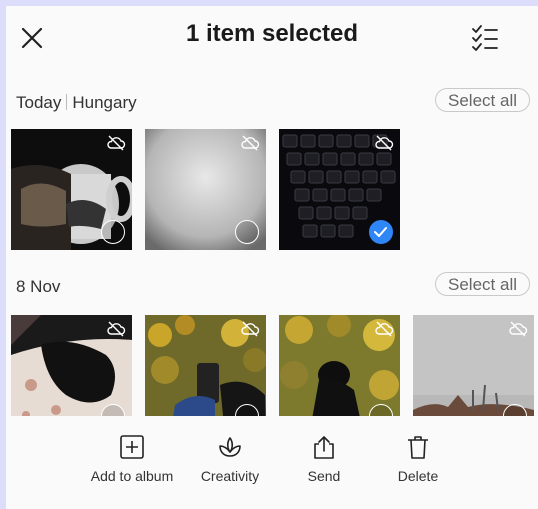 The height and width of the screenshot is (509, 538). What do you see at coordinates (76, 102) in the screenshot?
I see `section-title: Today Hungary` at bounding box center [76, 102].